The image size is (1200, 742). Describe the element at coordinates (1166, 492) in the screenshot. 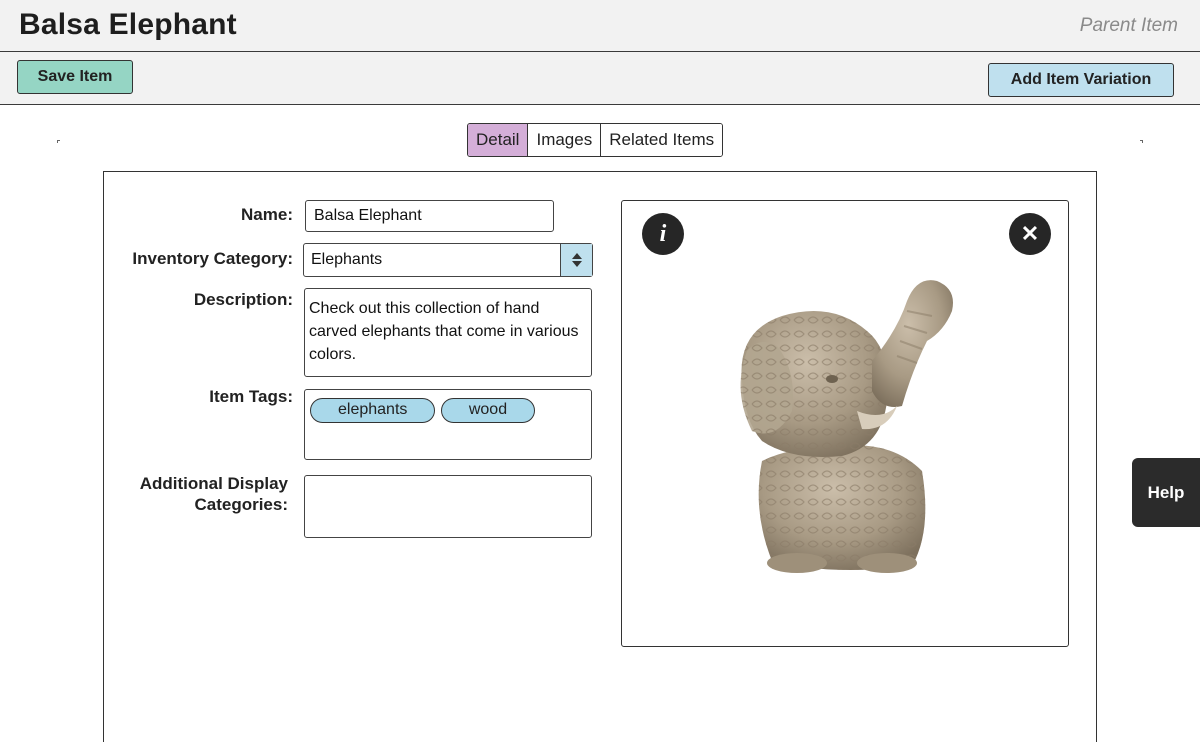

I see `help-button: Help` at that location.